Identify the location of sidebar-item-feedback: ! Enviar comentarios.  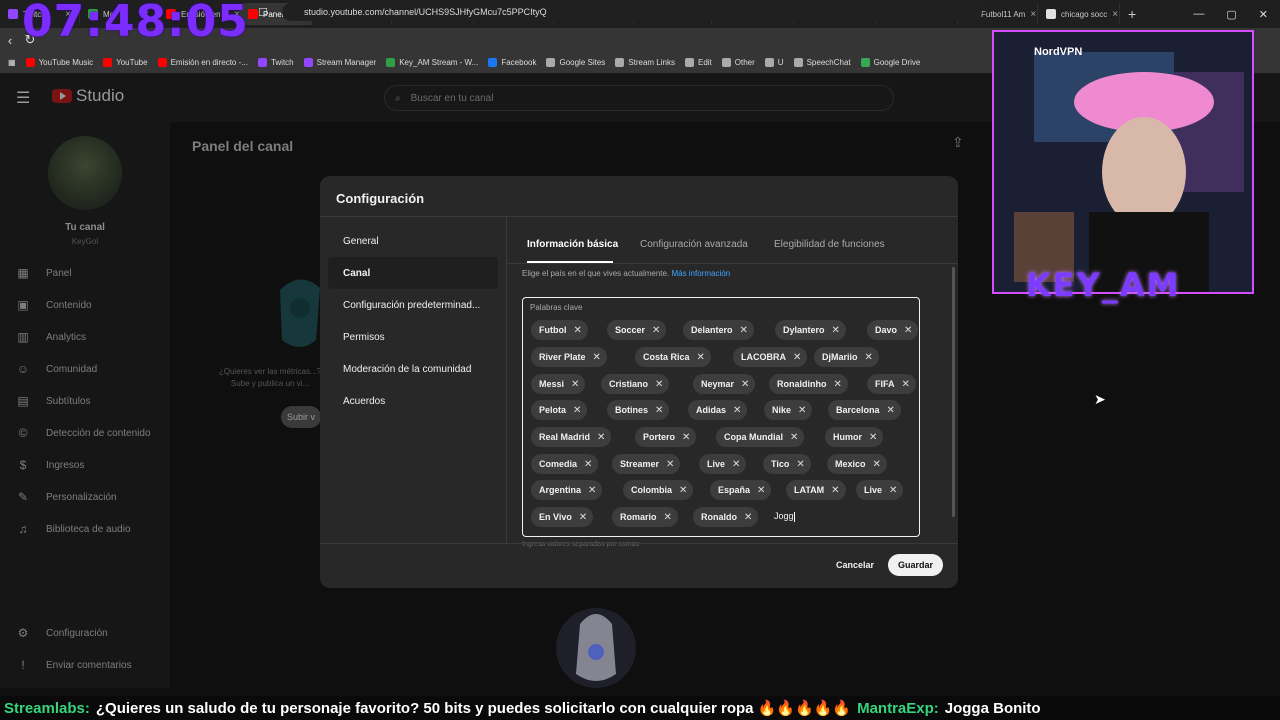
(73, 665).